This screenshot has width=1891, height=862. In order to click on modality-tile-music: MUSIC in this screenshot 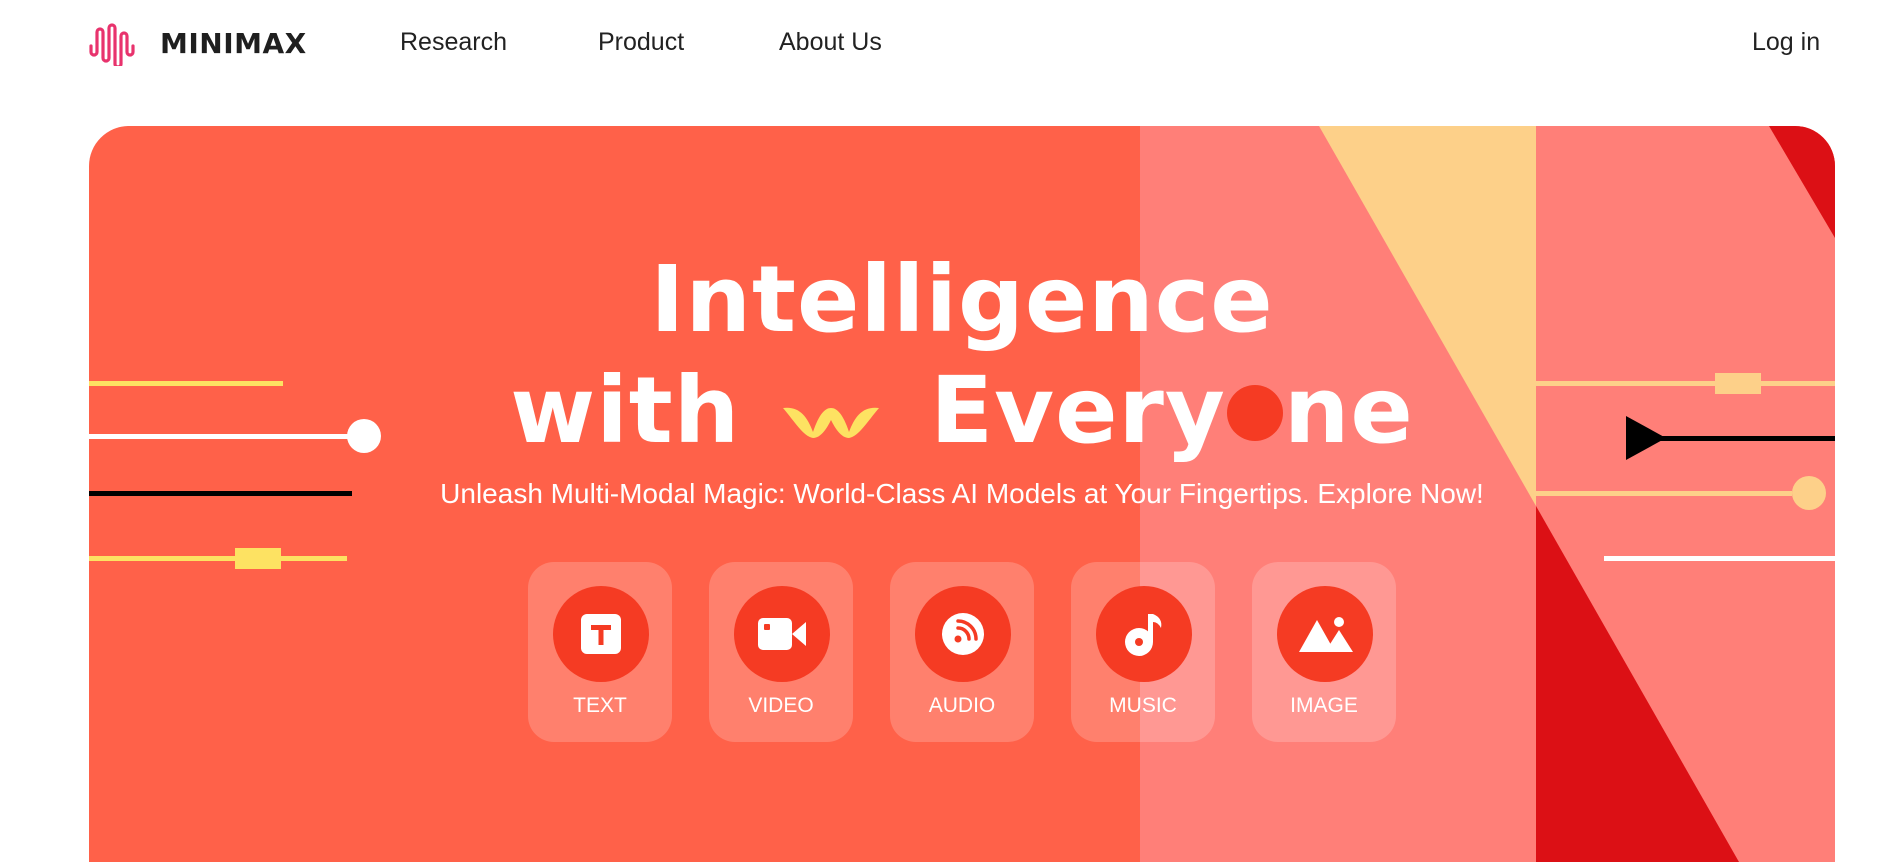, I will do `click(1143, 652)`.